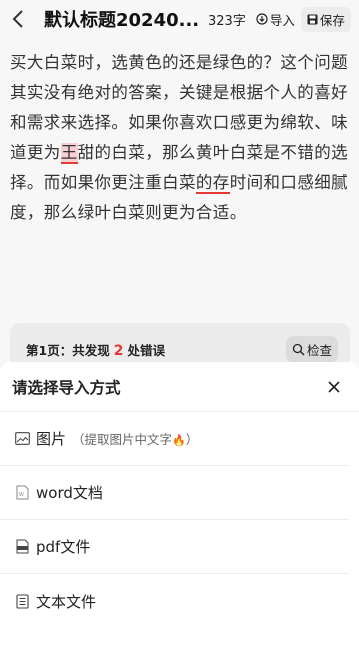 This screenshot has width=359, height=650. I want to click on option-image-hint: （提取图片中文字🔥）, so click(135, 439).